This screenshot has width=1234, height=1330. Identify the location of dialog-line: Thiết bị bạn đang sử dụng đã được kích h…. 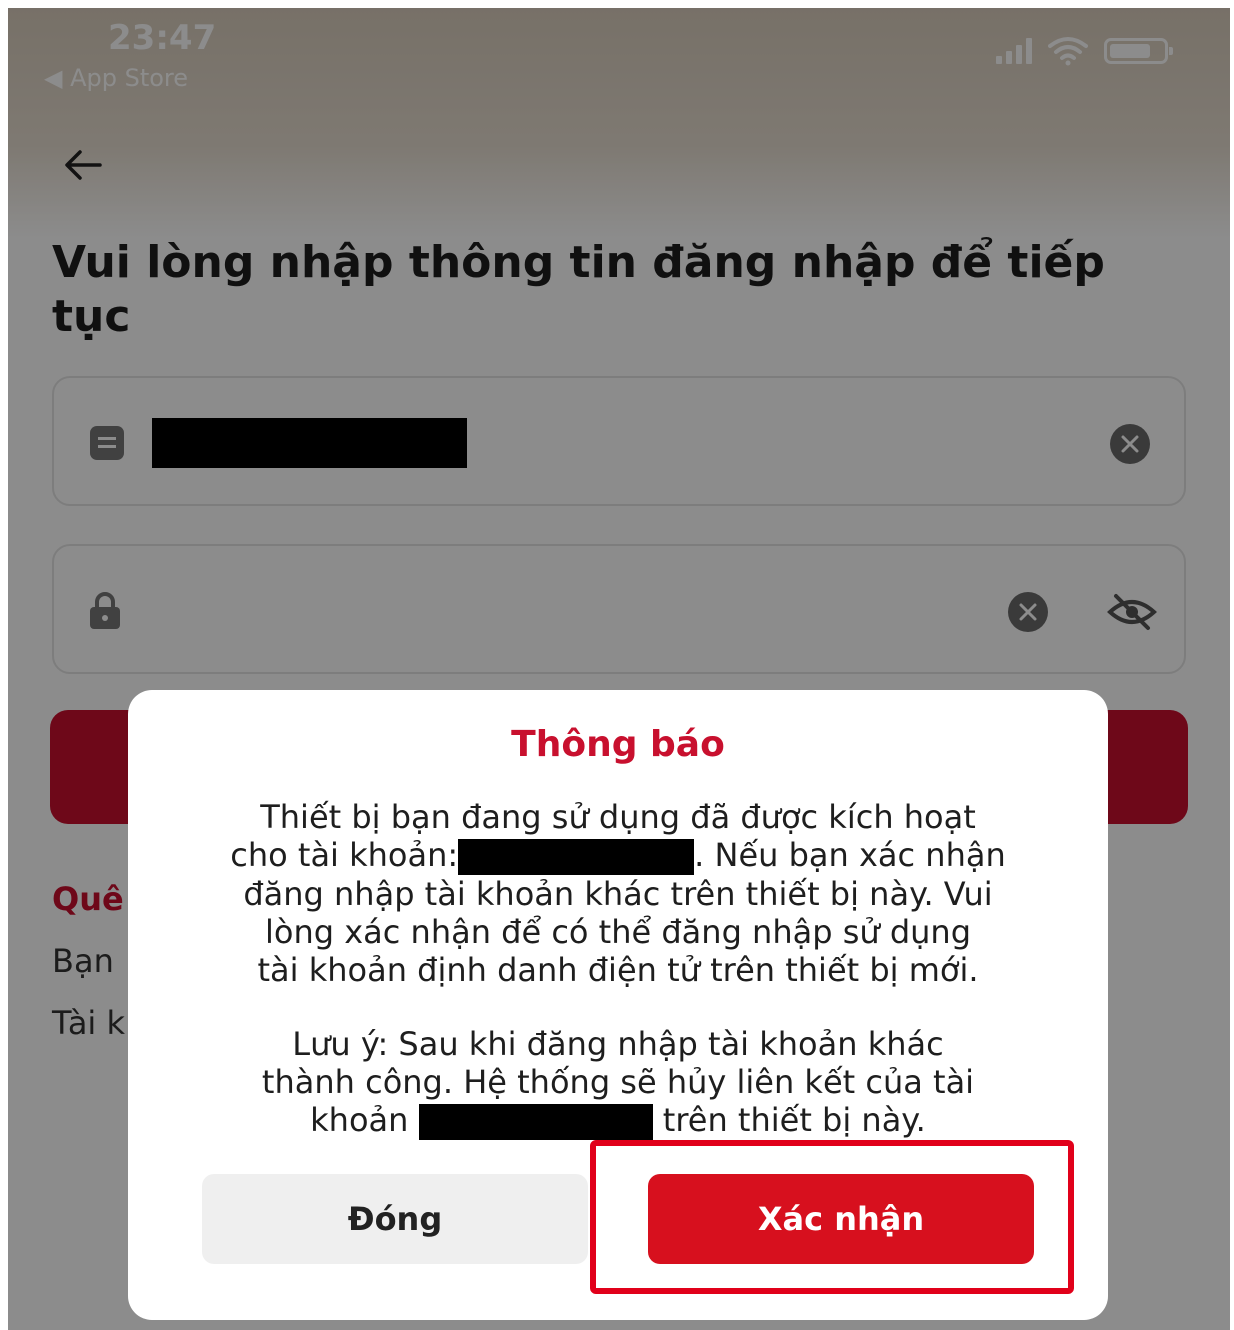
(618, 817).